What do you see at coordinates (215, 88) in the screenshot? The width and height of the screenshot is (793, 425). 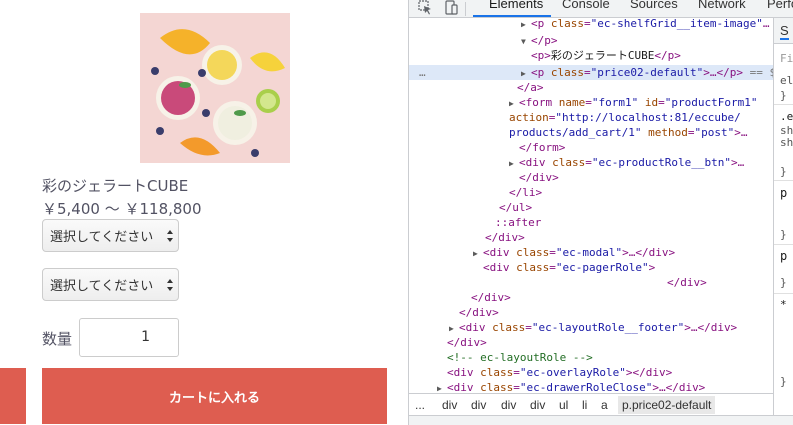 I see `product-image` at bounding box center [215, 88].